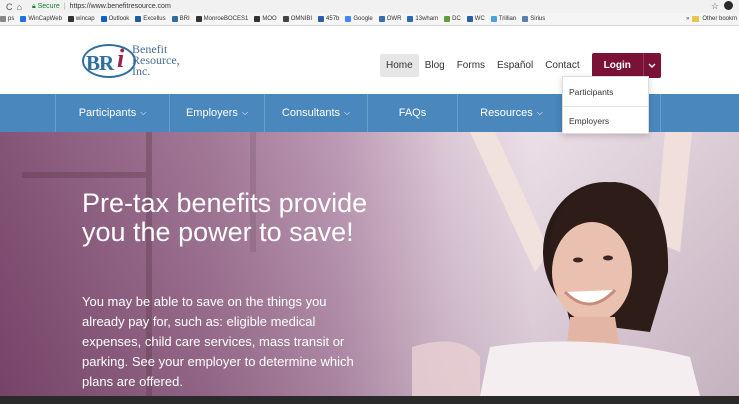  I want to click on nav-contact: Contact, so click(562, 65).